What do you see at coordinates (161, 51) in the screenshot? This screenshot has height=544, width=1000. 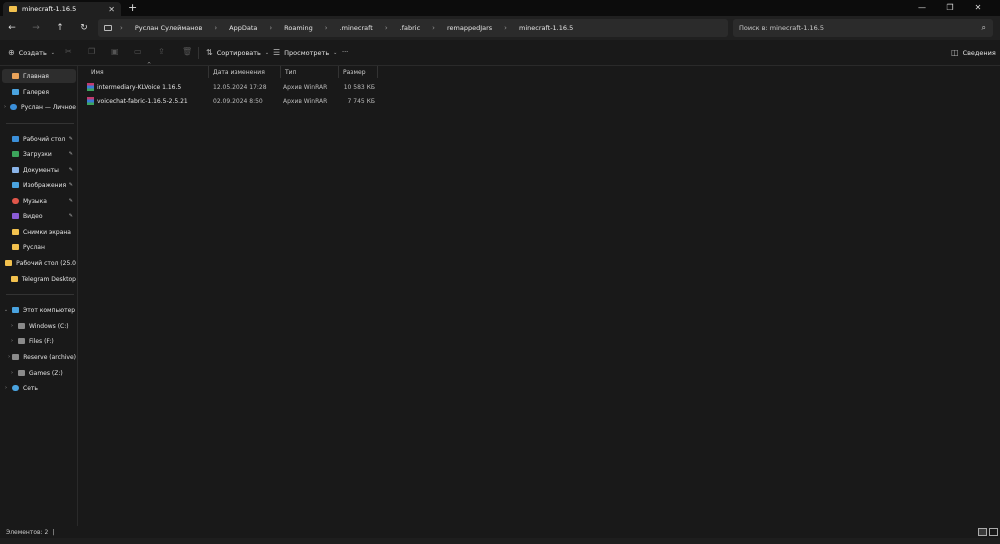 I see `share-icon: ⇪` at bounding box center [161, 51].